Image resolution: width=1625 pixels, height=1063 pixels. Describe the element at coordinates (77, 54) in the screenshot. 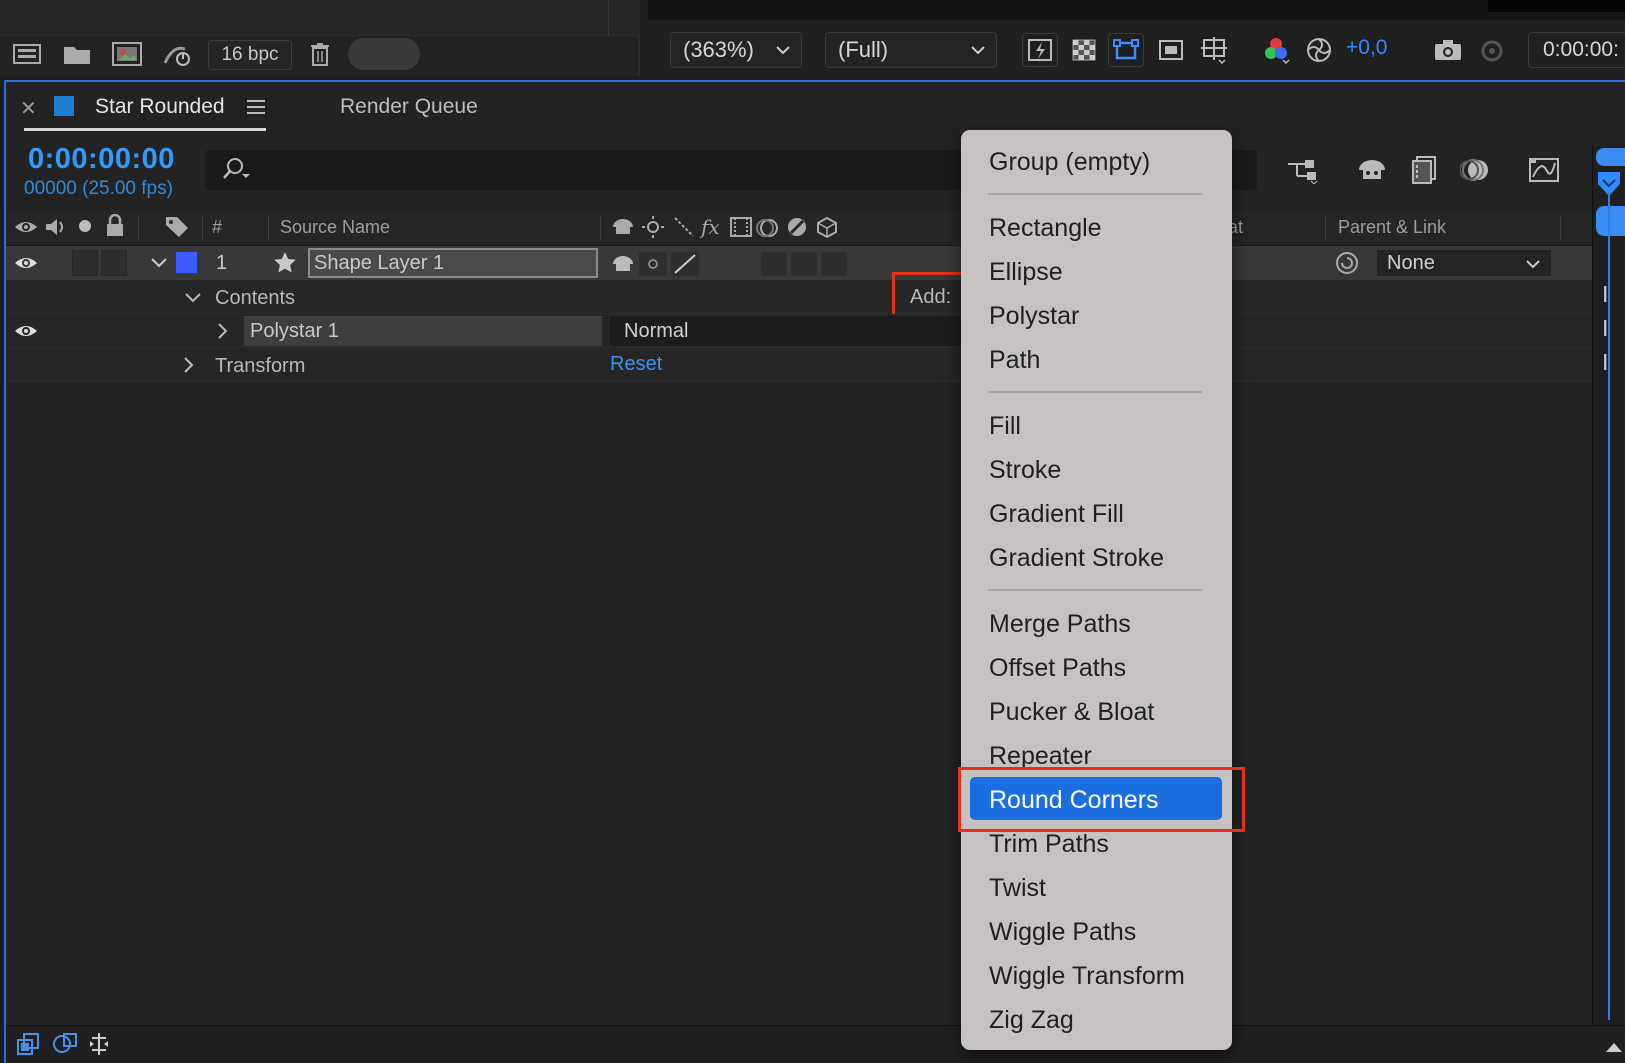

I see `new-folder-icon` at that location.